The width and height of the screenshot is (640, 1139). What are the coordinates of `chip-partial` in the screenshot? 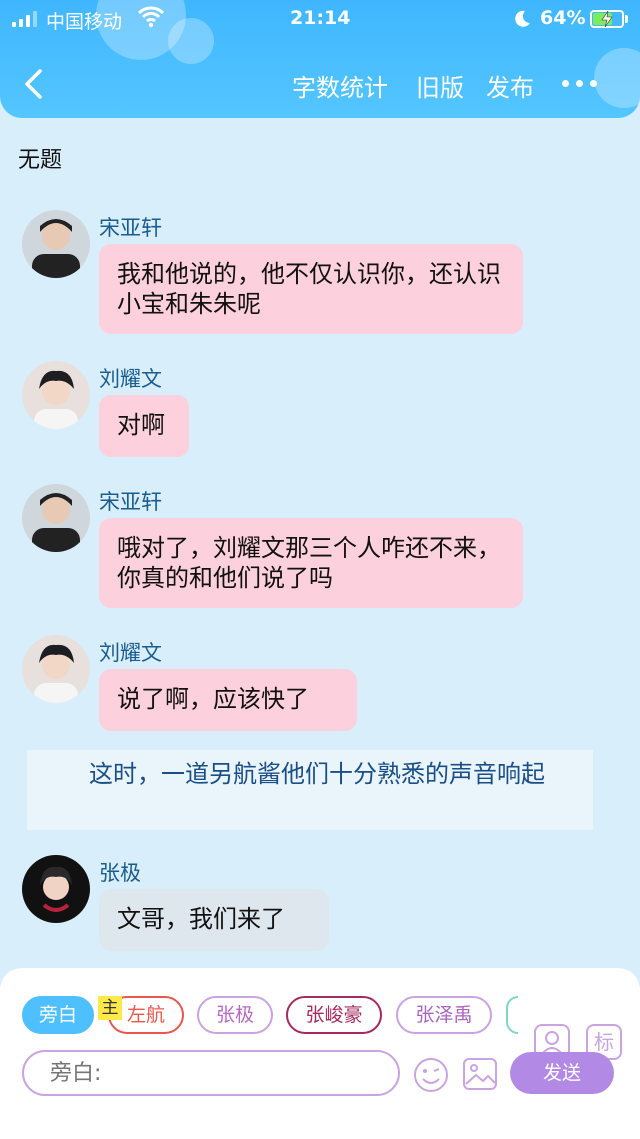 It's located at (512, 1015).